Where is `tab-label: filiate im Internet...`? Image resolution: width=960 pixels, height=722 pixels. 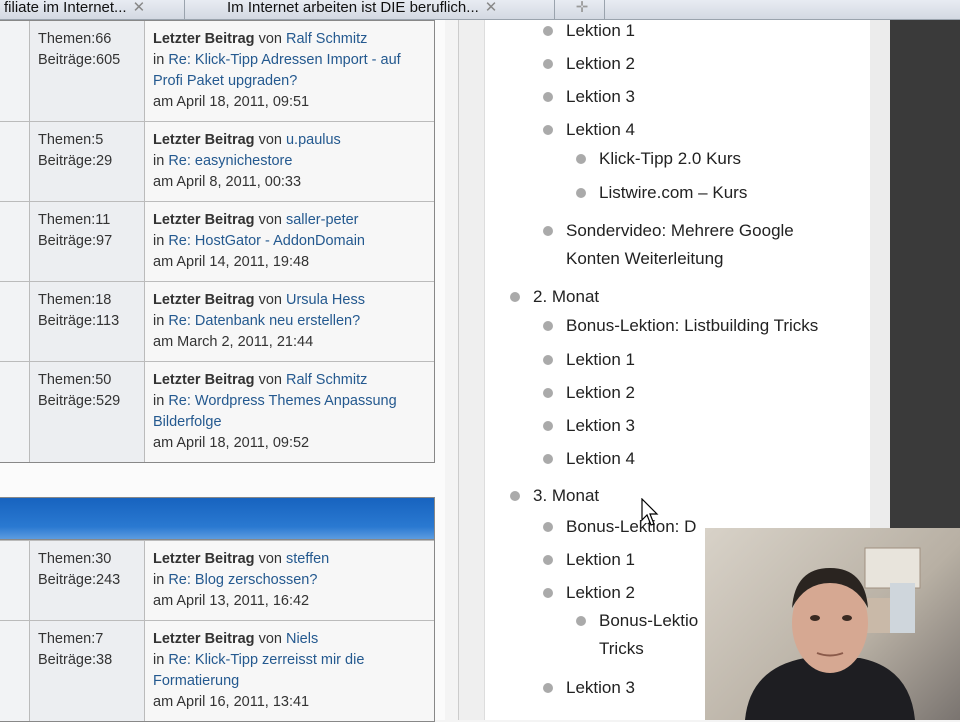
tab-label: filiate im Internet... is located at coordinates (65, 8).